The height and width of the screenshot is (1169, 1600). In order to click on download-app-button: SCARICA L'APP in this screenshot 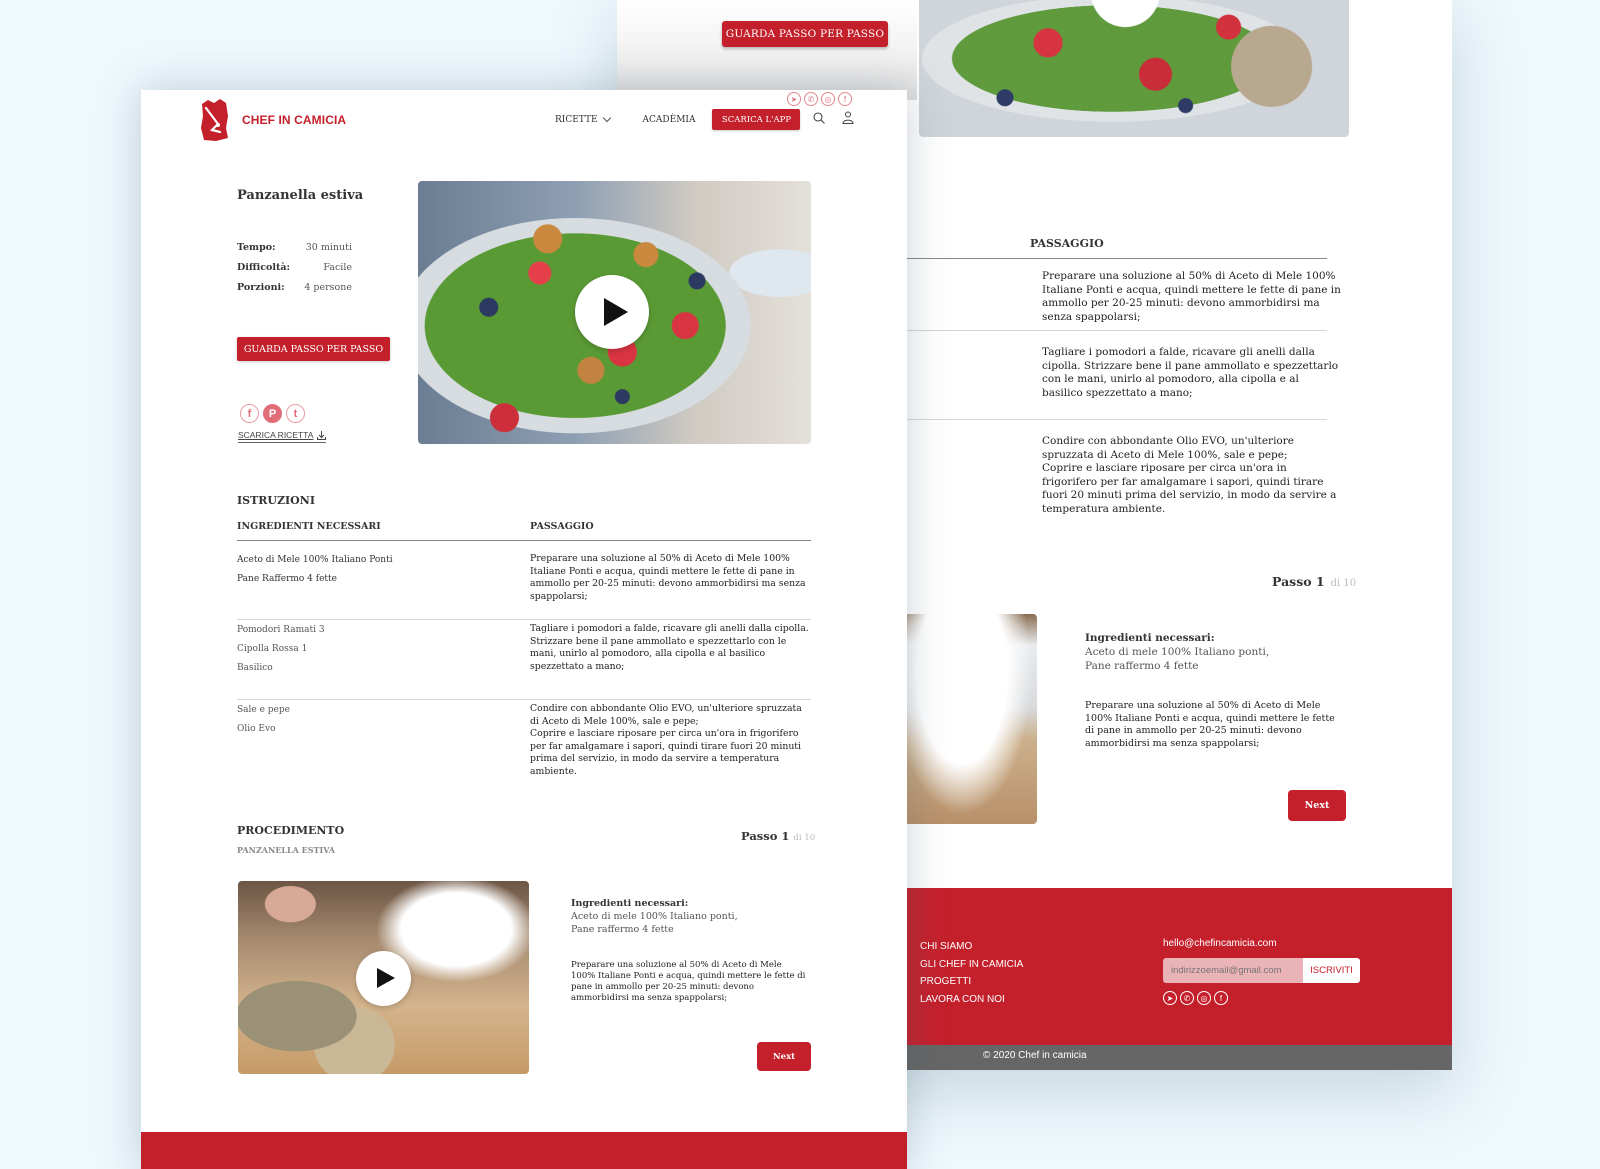, I will do `click(756, 119)`.